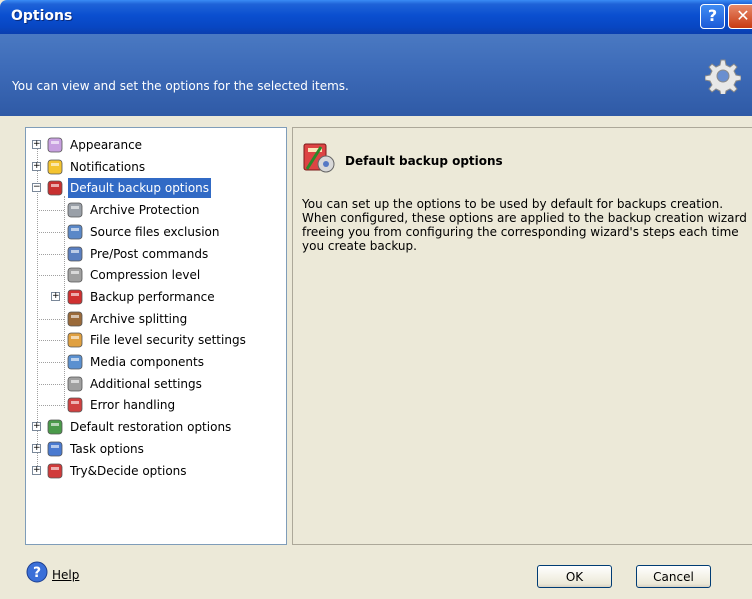 Image resolution: width=752 pixels, height=599 pixels. Describe the element at coordinates (424, 161) in the screenshot. I see `details-title: Default backup options` at that location.